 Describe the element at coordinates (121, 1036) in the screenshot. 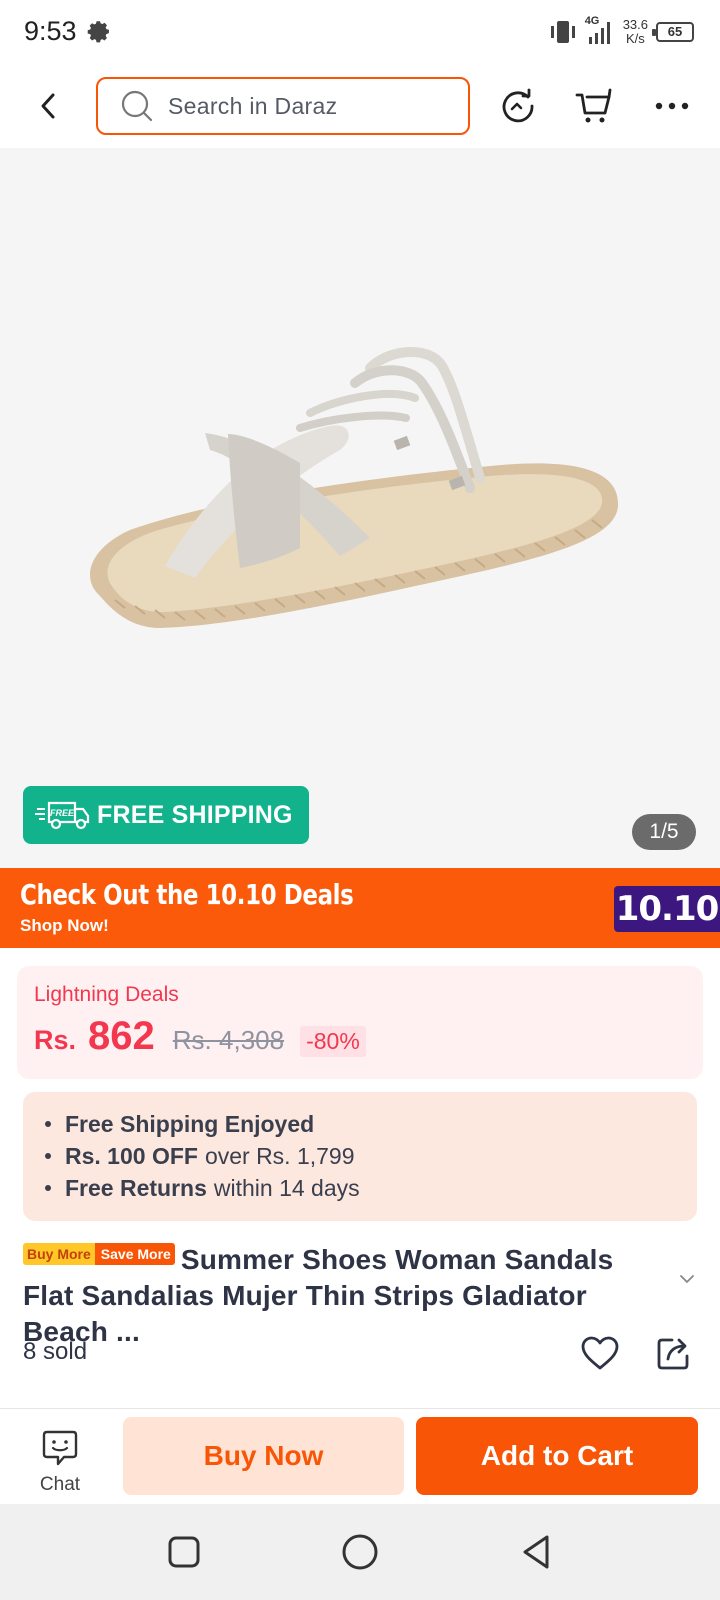

I see `current-price: 862` at that location.